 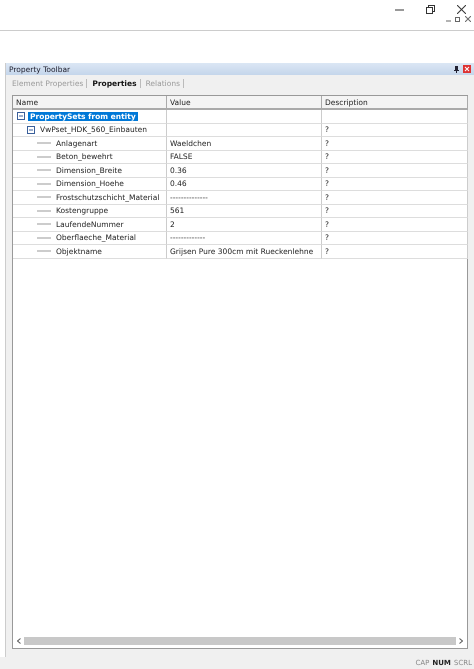 I want to click on scroll-left-icon, so click(x=19, y=641).